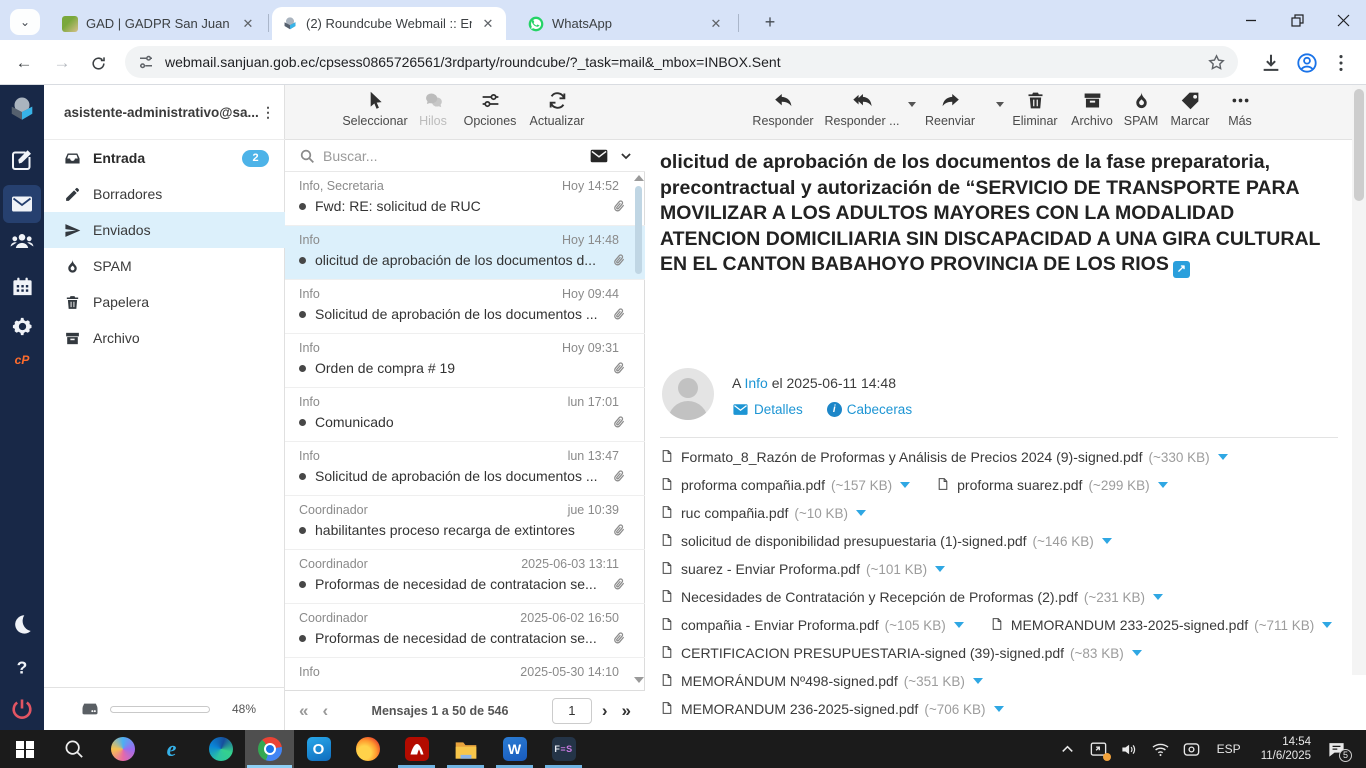 The width and height of the screenshot is (1366, 768). Describe the element at coordinates (22, 204) in the screenshot. I see `mail-module-icon` at that location.